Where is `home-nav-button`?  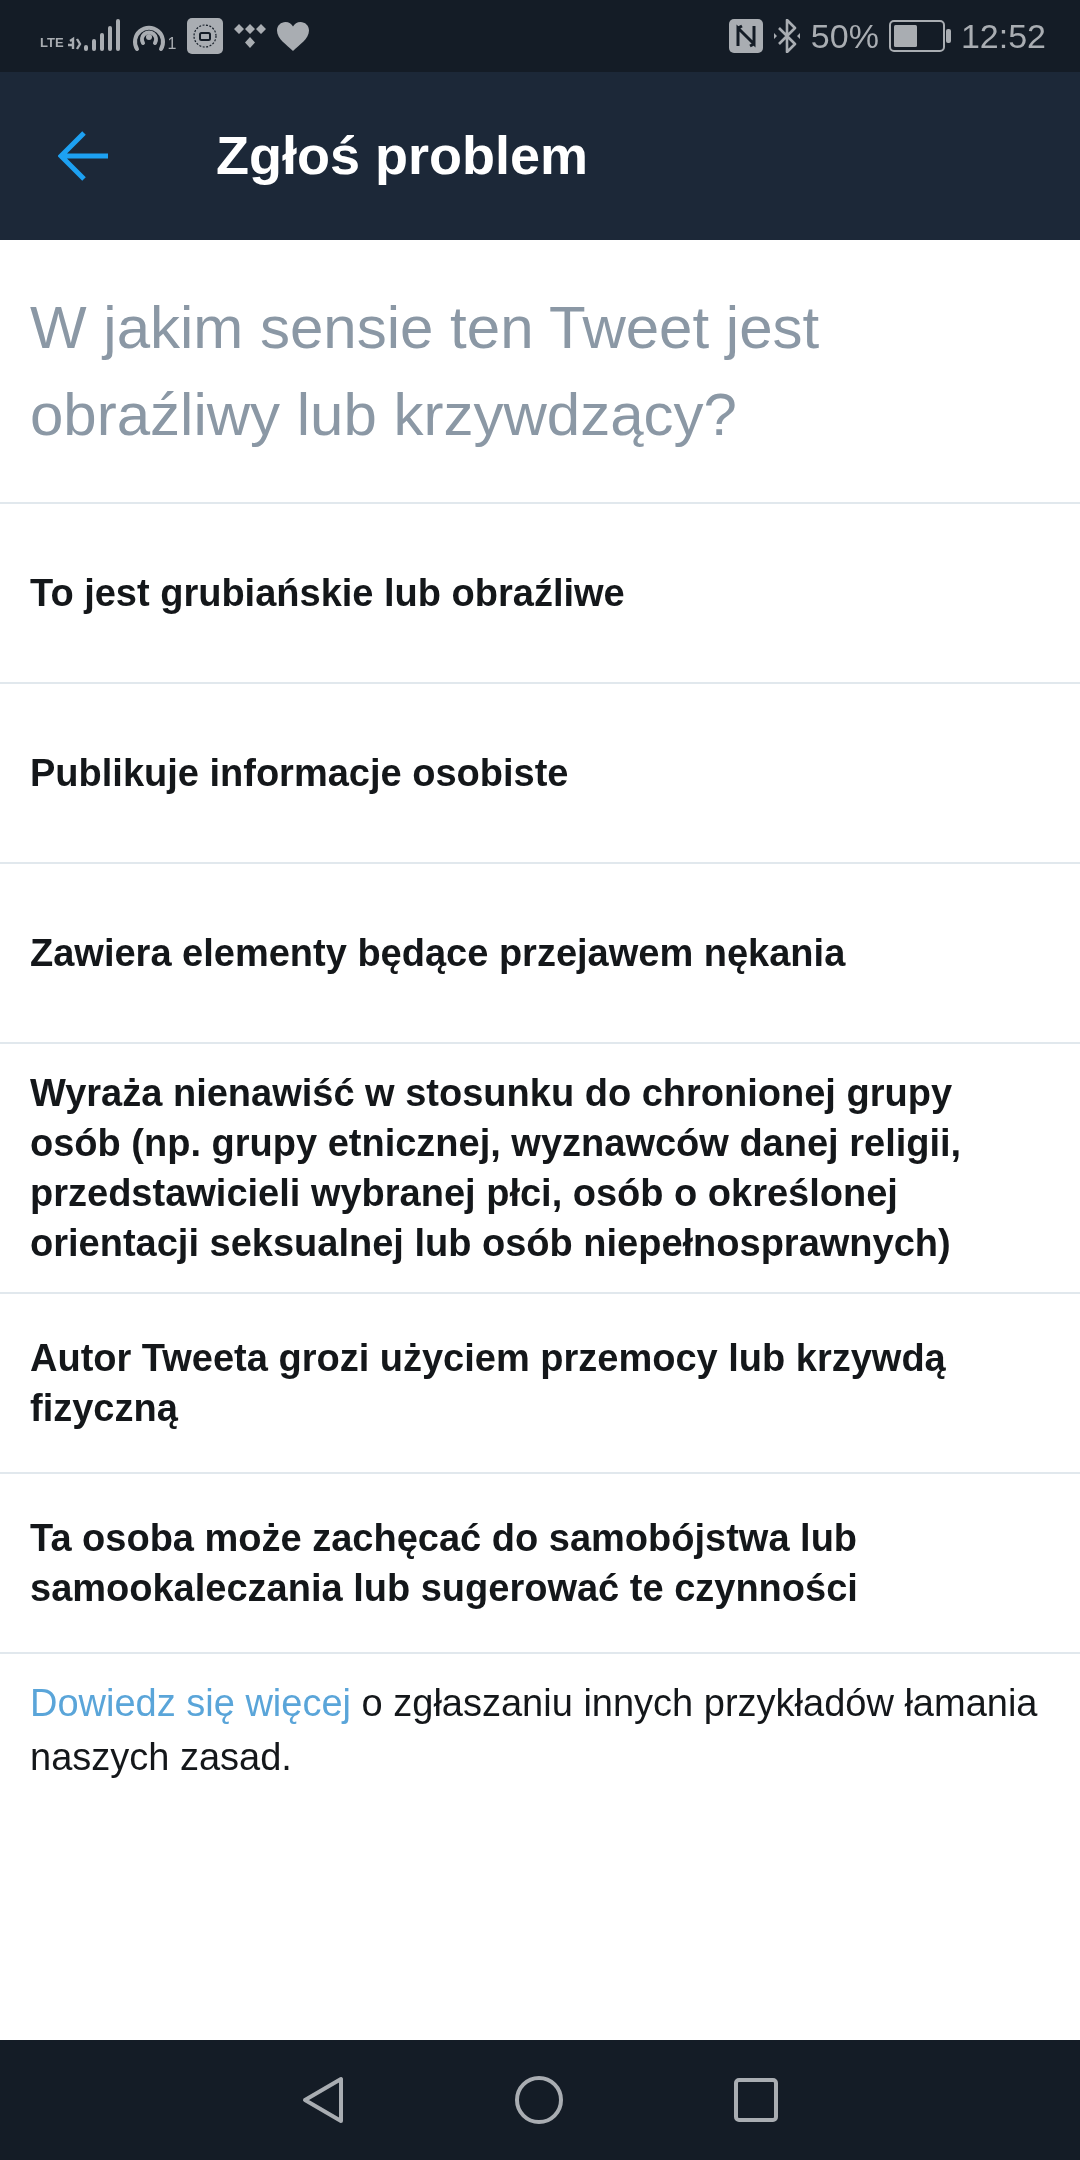
home-nav-button is located at coordinates (539, 2100).